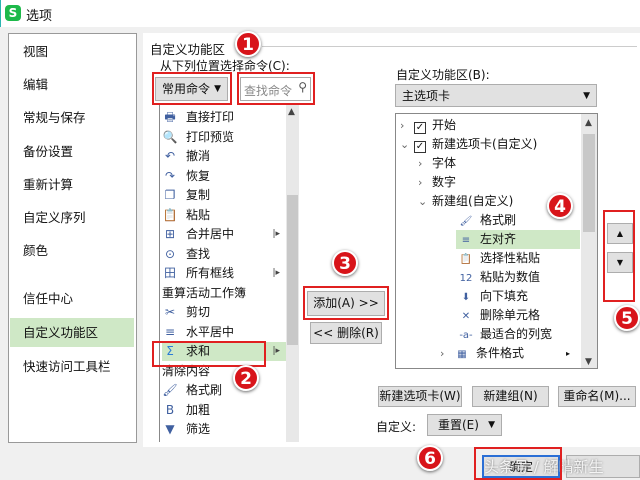  Describe the element at coordinates (72, 217) in the screenshot. I see `nav-item: 自定义序列` at that location.